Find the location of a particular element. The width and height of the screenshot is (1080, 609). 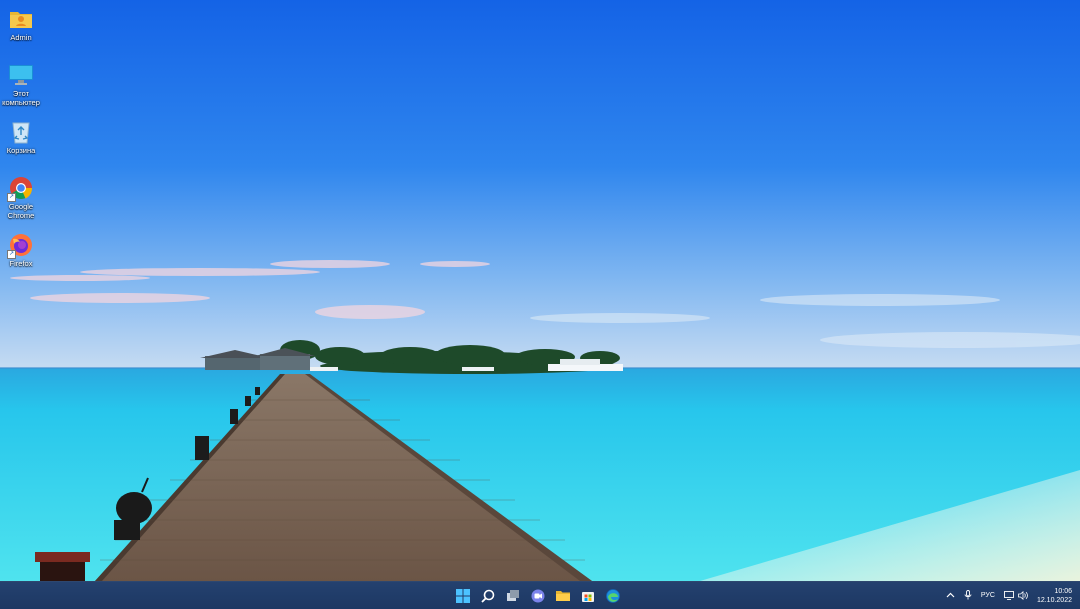

chat-icon is located at coordinates (538, 595).